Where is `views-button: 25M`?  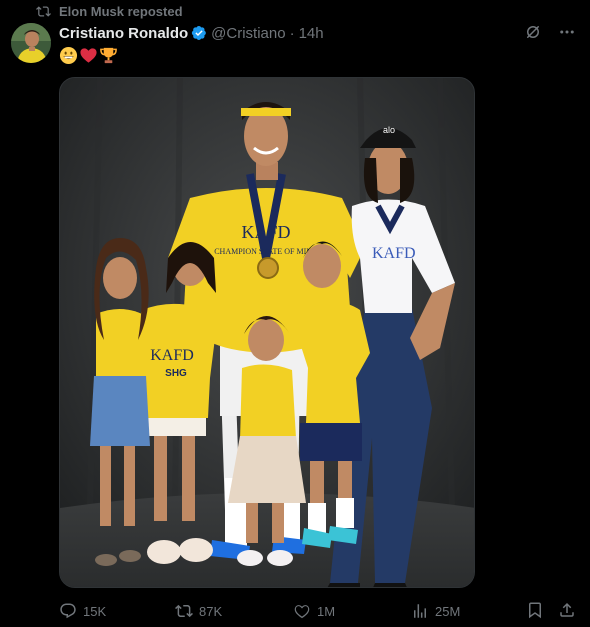
views-button: 25M is located at coordinates (435, 611).